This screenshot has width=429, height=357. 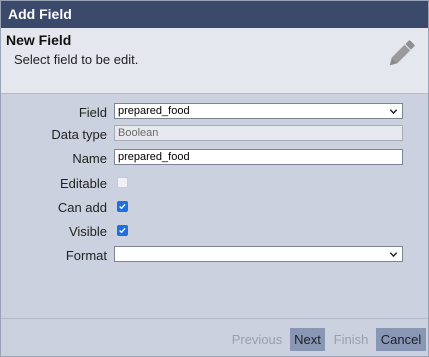 I want to click on previous-button: Previous, so click(x=257, y=339).